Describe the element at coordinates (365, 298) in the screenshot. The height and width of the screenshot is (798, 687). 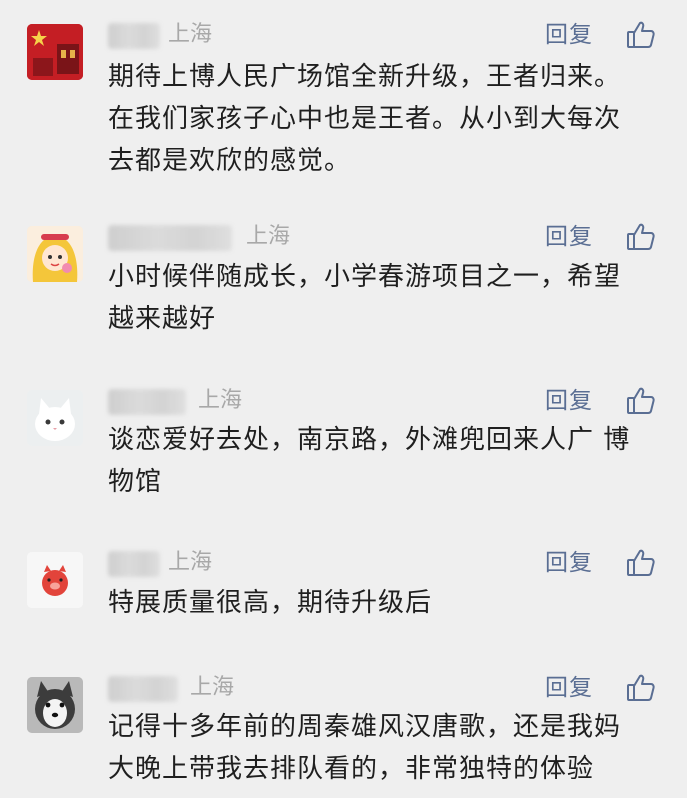
I see `comment-text: 小时候伴随成长，小学春游项目之一，希望 越来越好` at that location.